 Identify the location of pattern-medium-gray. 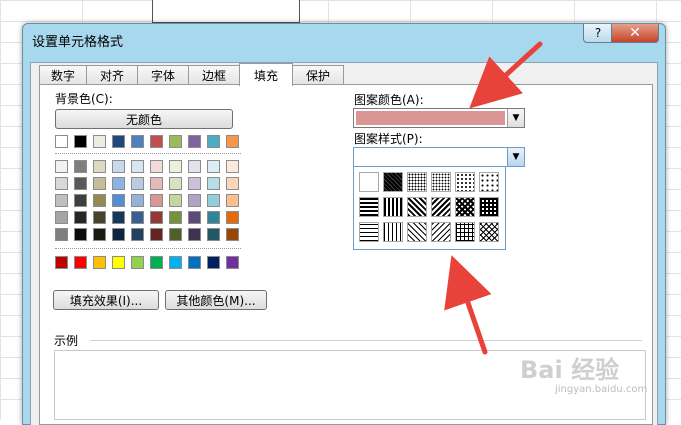
(417, 182).